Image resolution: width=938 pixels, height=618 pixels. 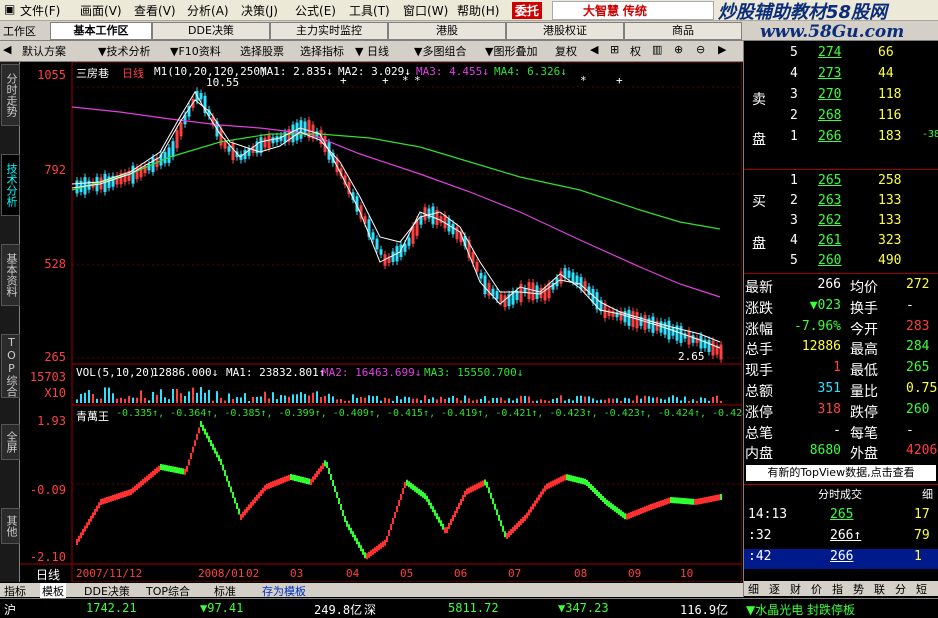 What do you see at coordinates (683, 31) in the screenshot?
I see `tab-commodity: 商品` at bounding box center [683, 31].